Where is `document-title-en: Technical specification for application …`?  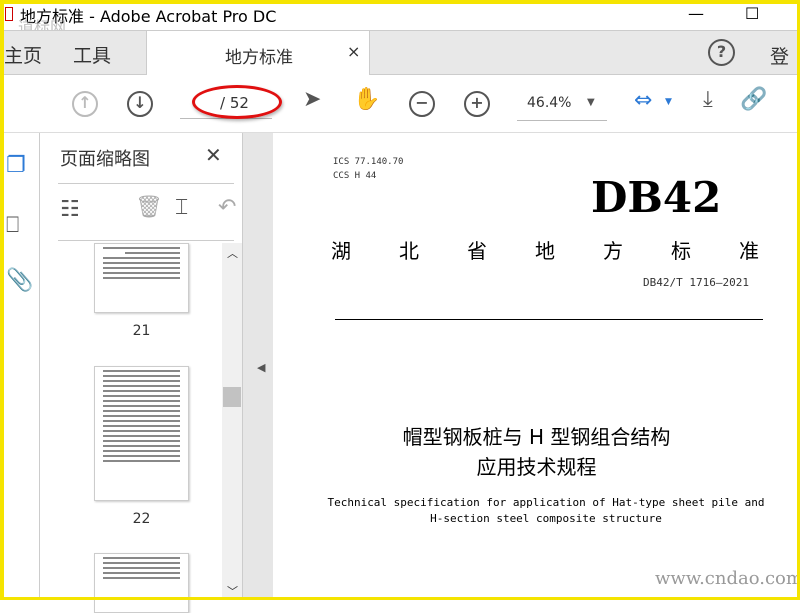
document-title-en: Technical specification for application … is located at coordinates (546, 502).